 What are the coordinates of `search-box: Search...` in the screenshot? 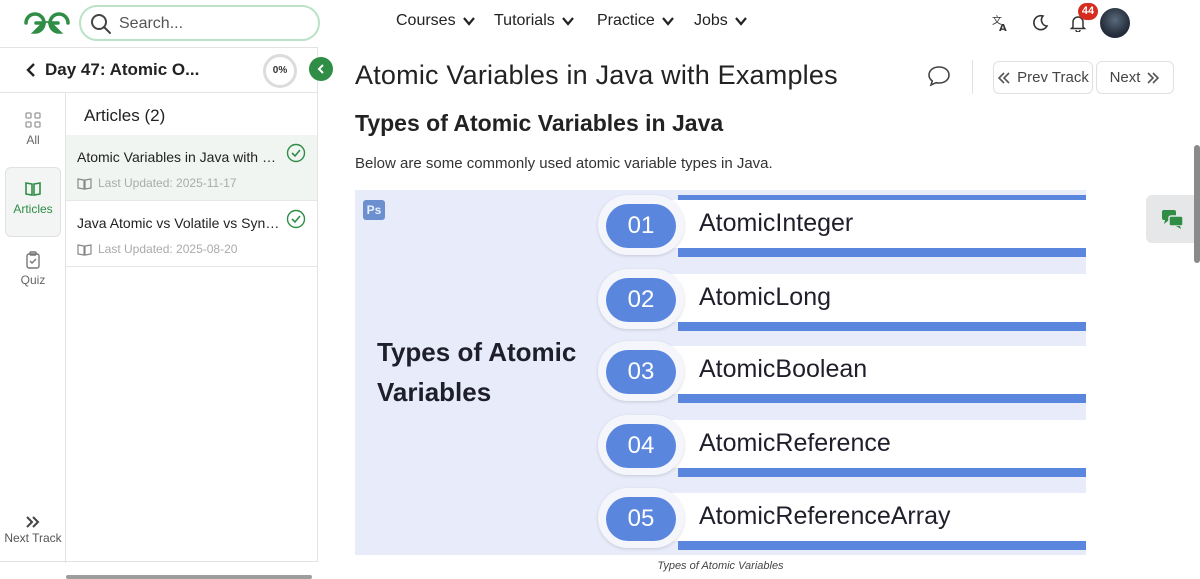 It's located at (199, 23).